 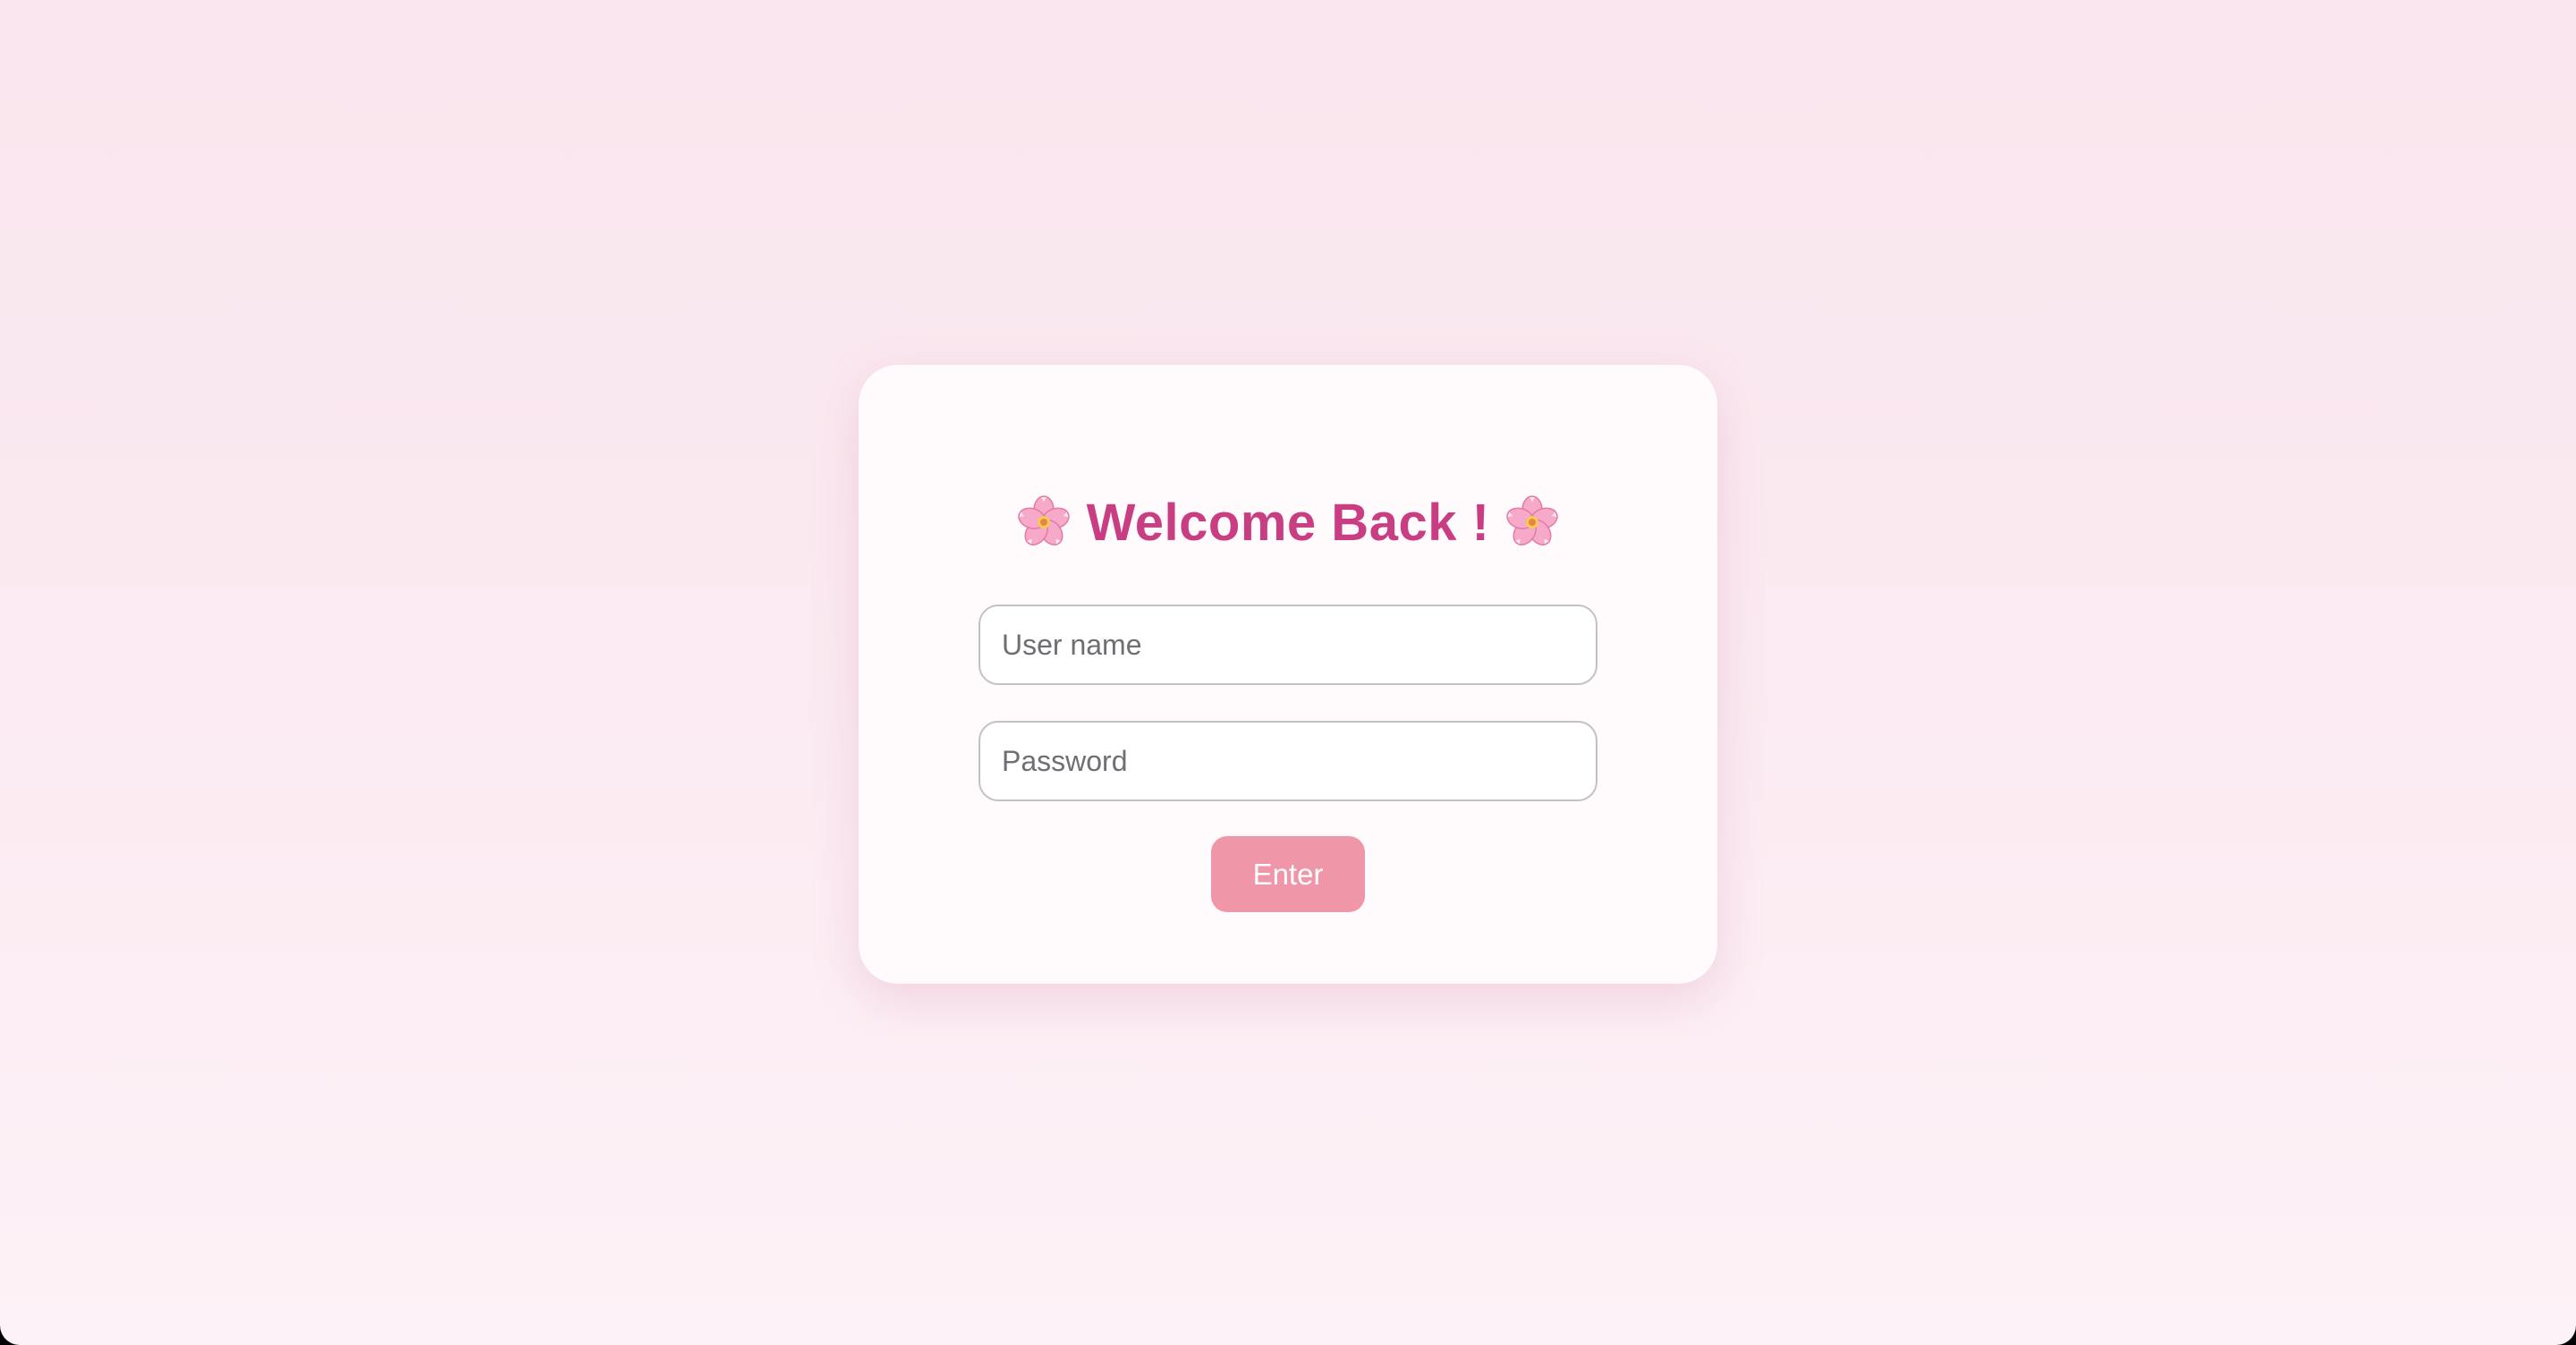 What do you see at coordinates (1288, 761) in the screenshot?
I see `password-input` at bounding box center [1288, 761].